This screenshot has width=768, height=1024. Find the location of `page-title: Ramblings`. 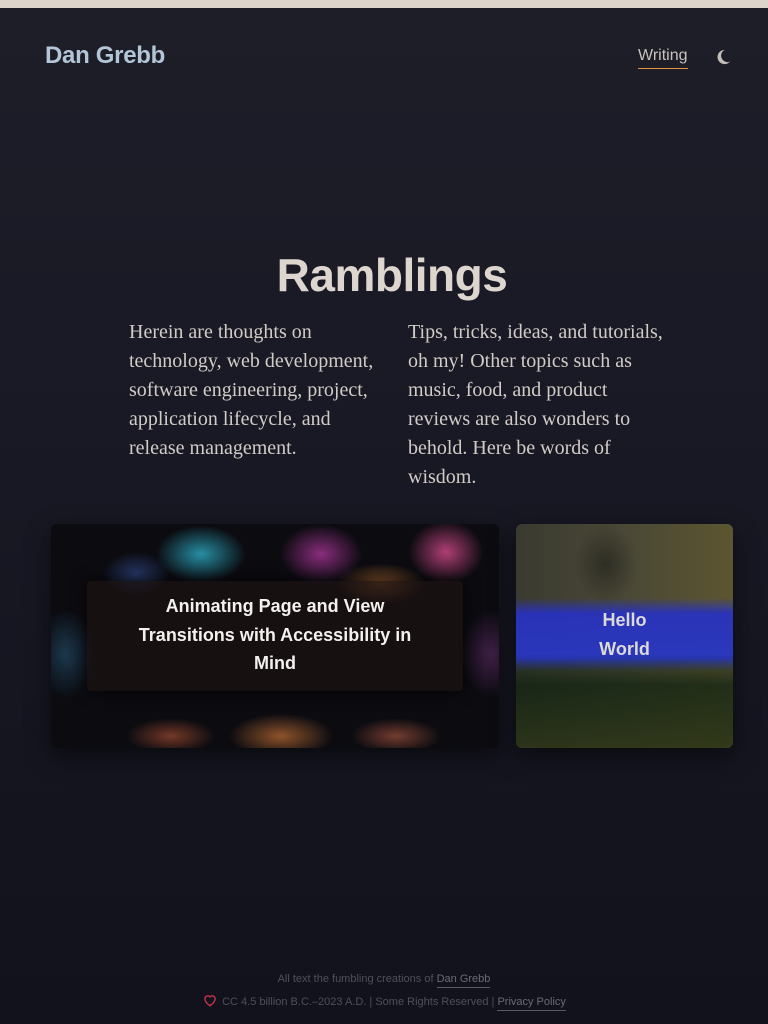

page-title: Ramblings is located at coordinates (392, 275).